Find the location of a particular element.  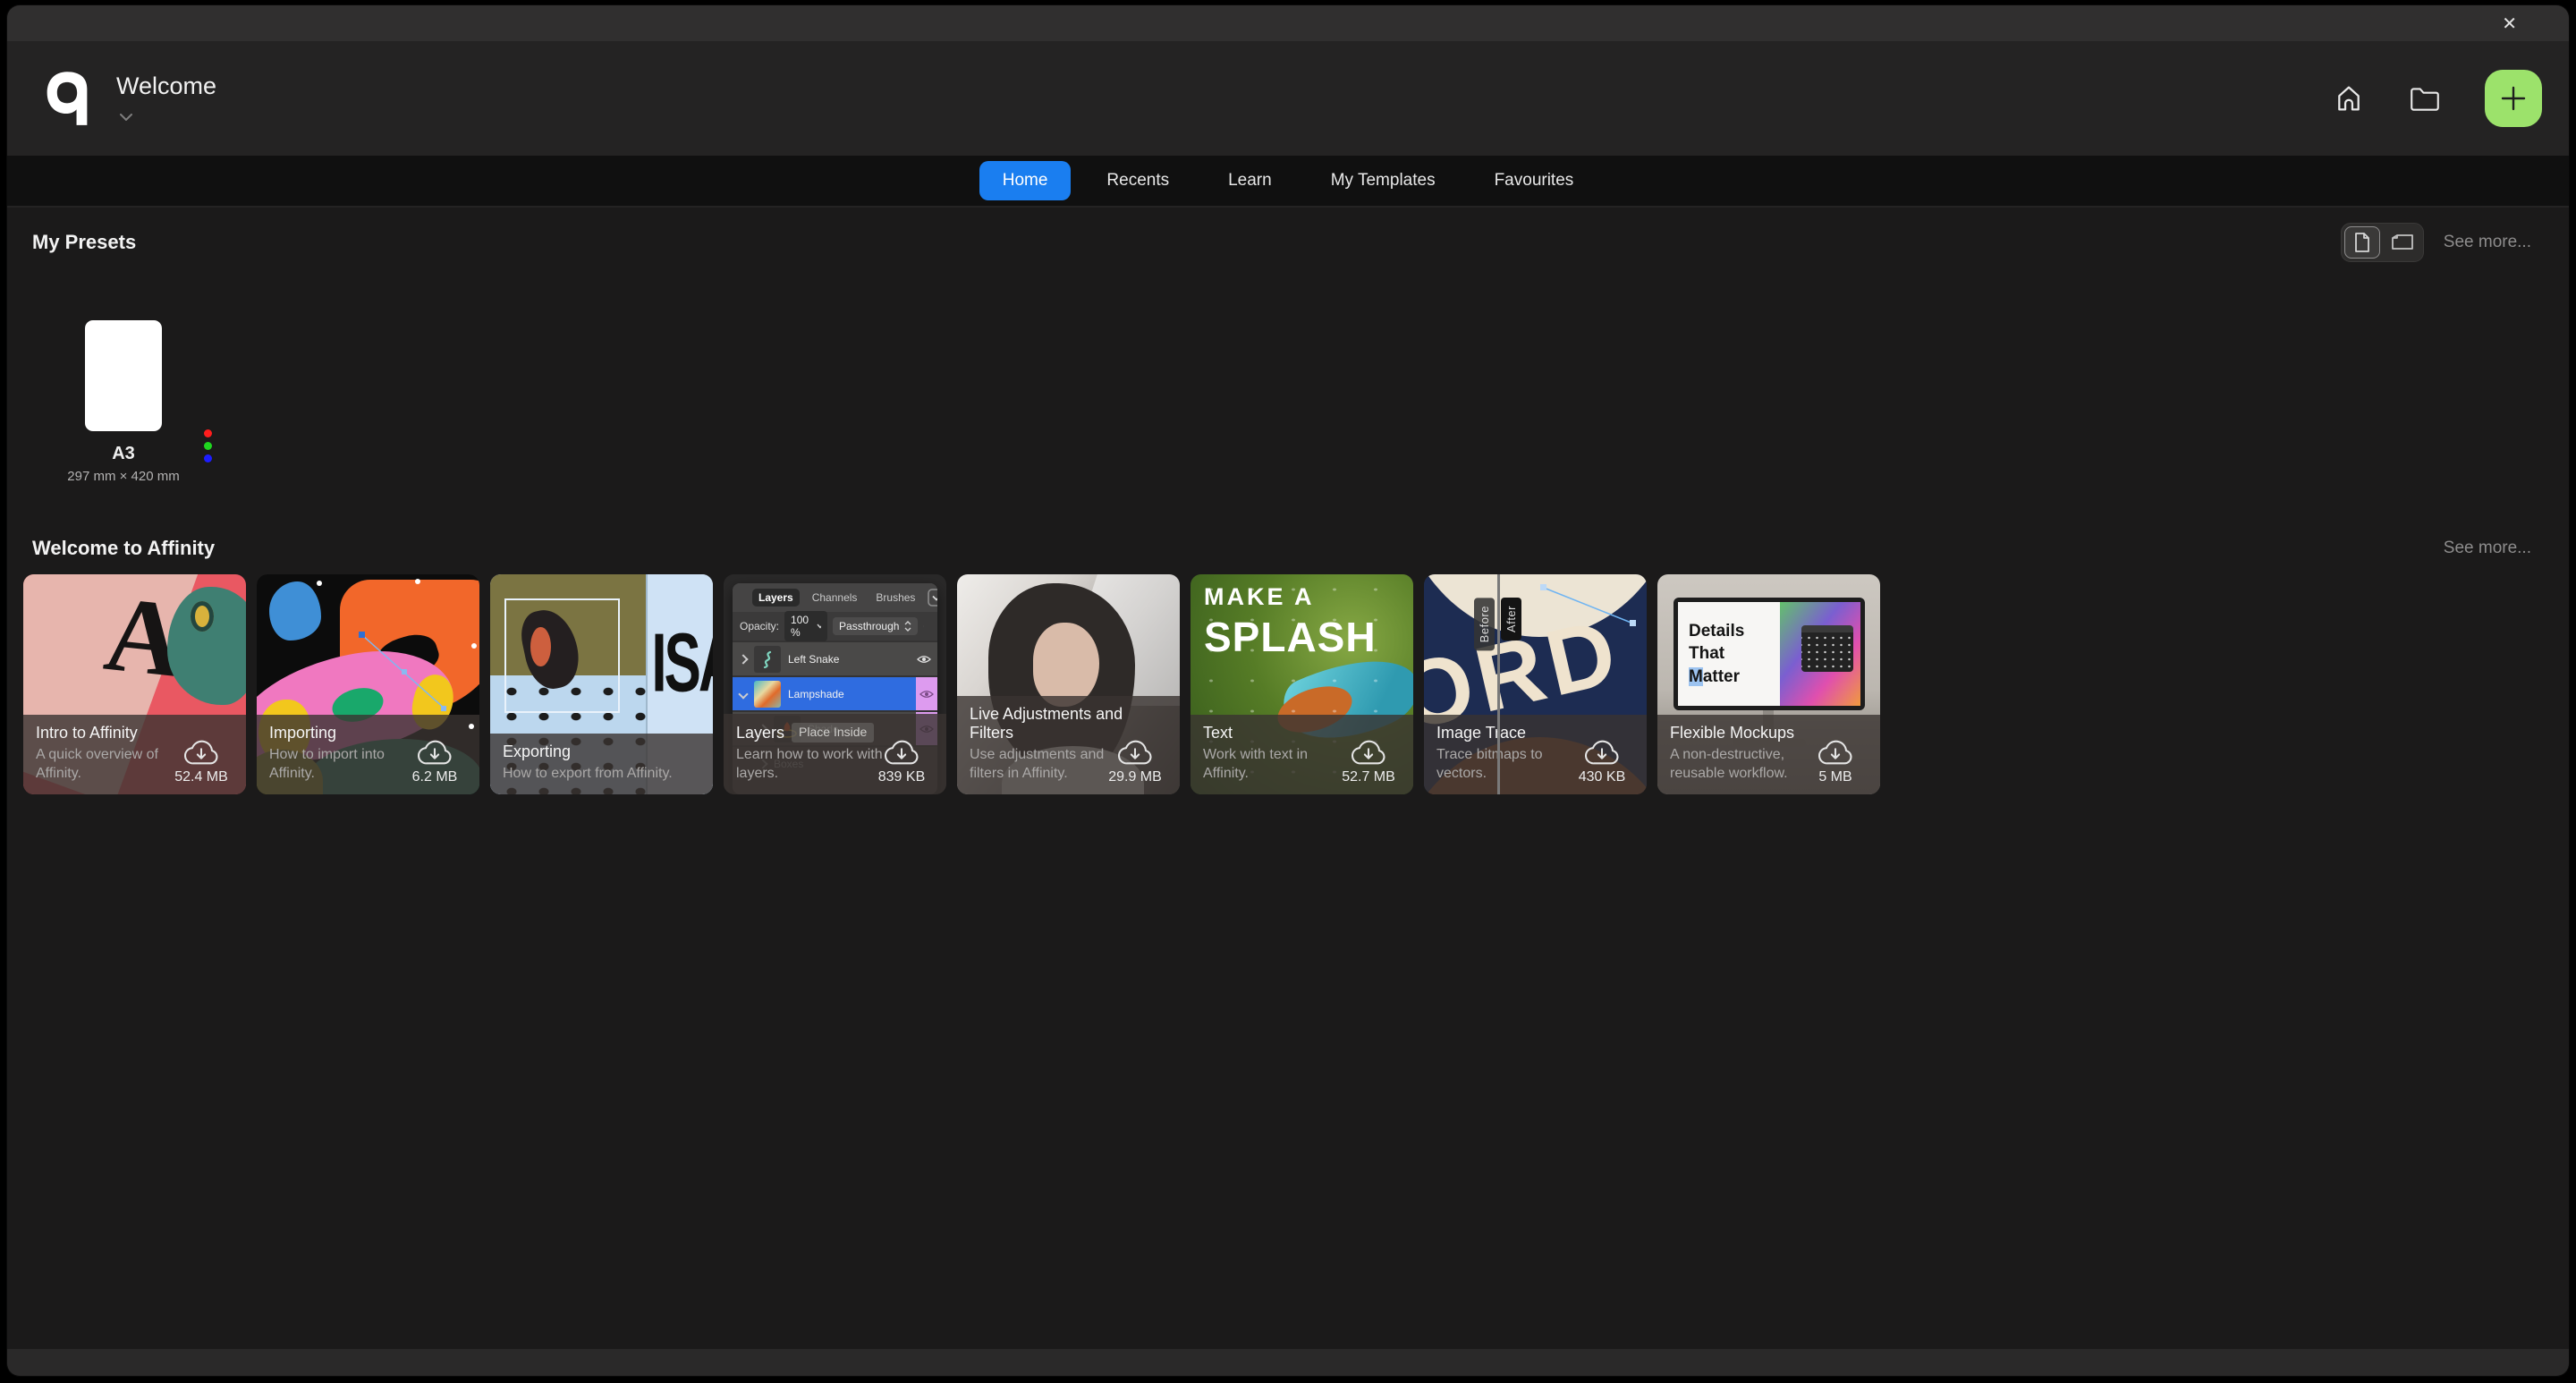

preset-name: A3 is located at coordinates (123, 454).